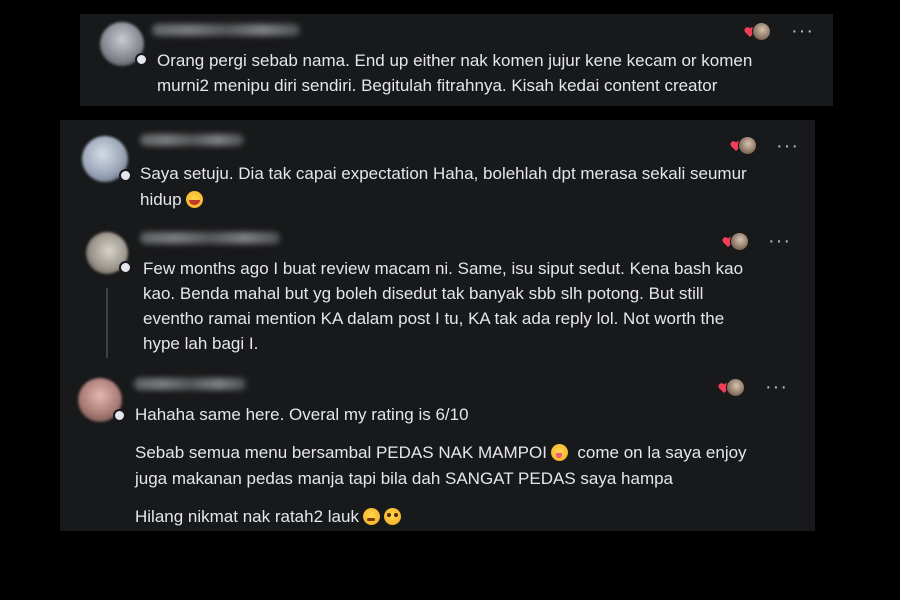 The width and height of the screenshot is (900, 600). Describe the element at coordinates (371, 516) in the screenshot. I see `yum-face-icon` at that location.